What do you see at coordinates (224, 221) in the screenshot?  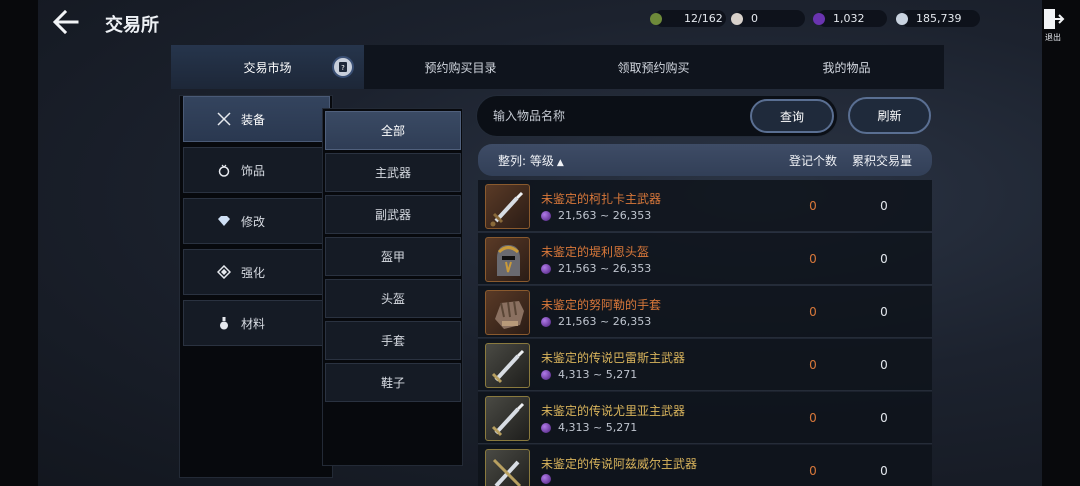 I see `diamond-icon` at bounding box center [224, 221].